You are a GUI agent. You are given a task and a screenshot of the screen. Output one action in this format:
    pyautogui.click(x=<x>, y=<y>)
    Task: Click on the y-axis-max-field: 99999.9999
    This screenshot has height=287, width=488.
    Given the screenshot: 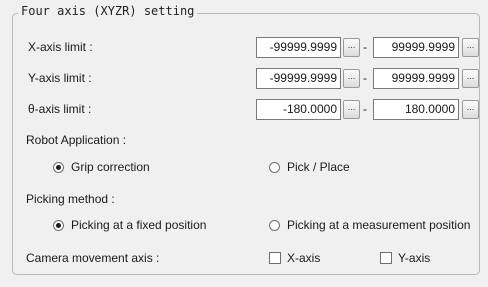 What is the action you would take?
    pyautogui.click(x=416, y=78)
    